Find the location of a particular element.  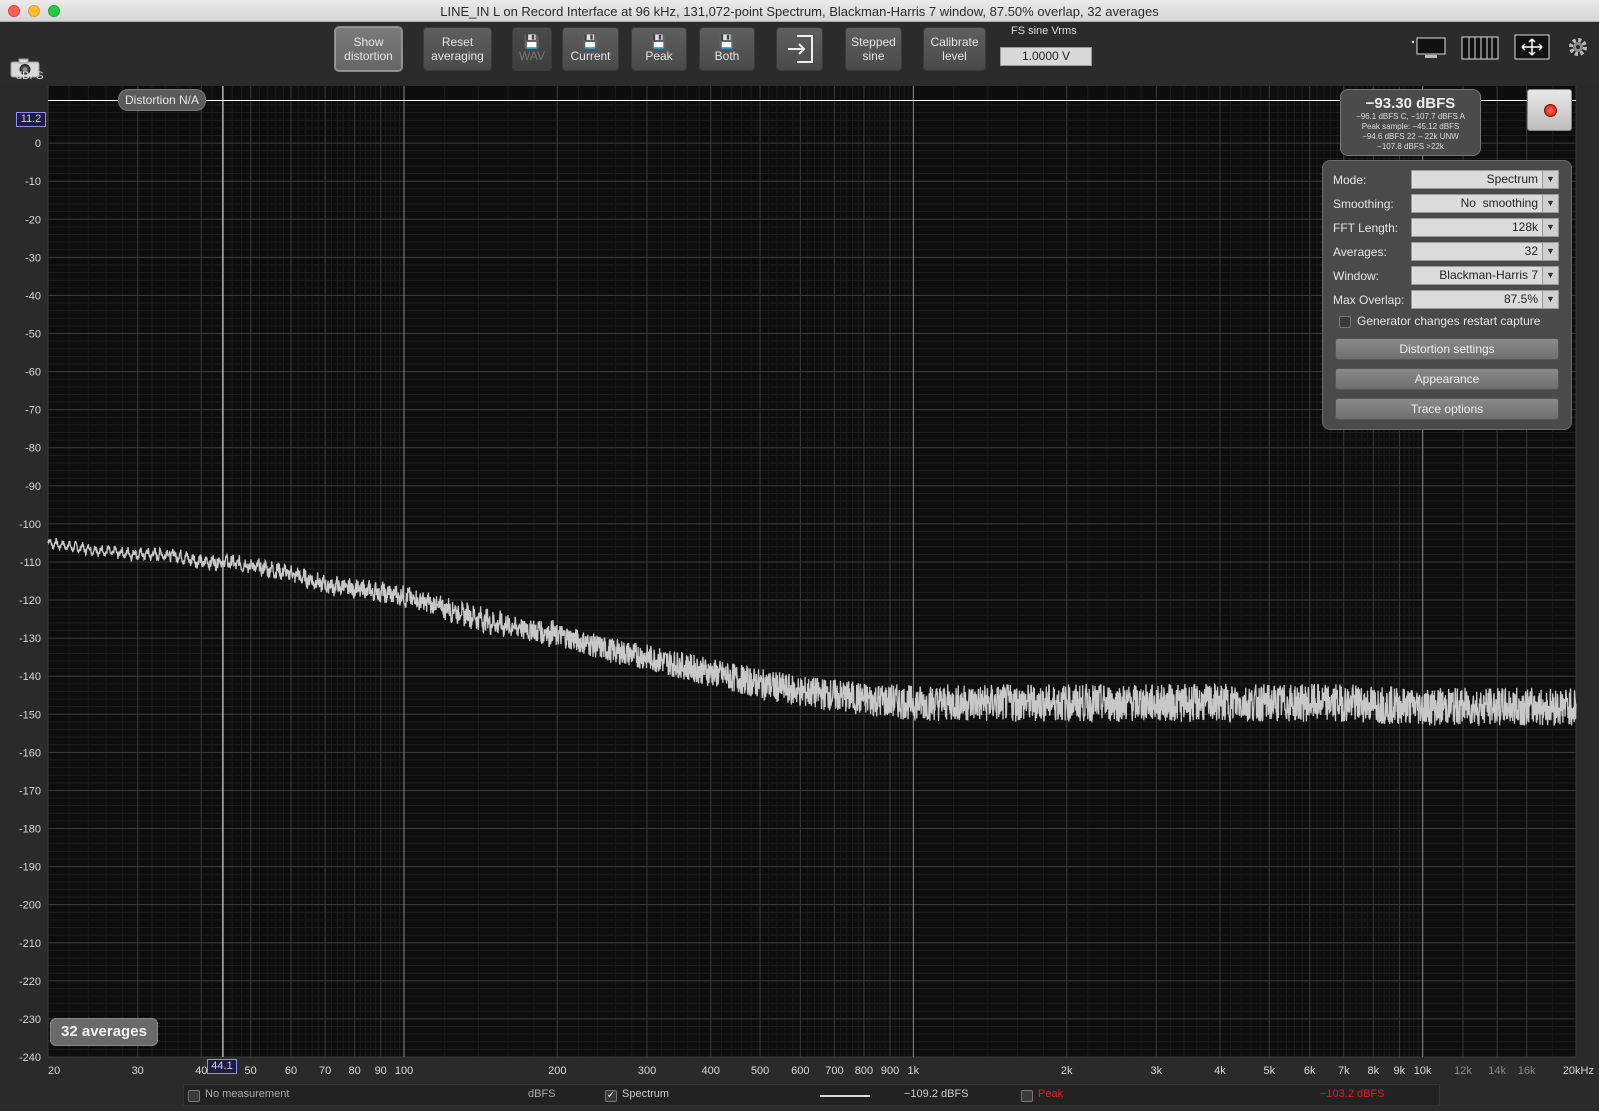

level-line: Peak sample: −45.12 dBFS is located at coordinates (1410, 126).